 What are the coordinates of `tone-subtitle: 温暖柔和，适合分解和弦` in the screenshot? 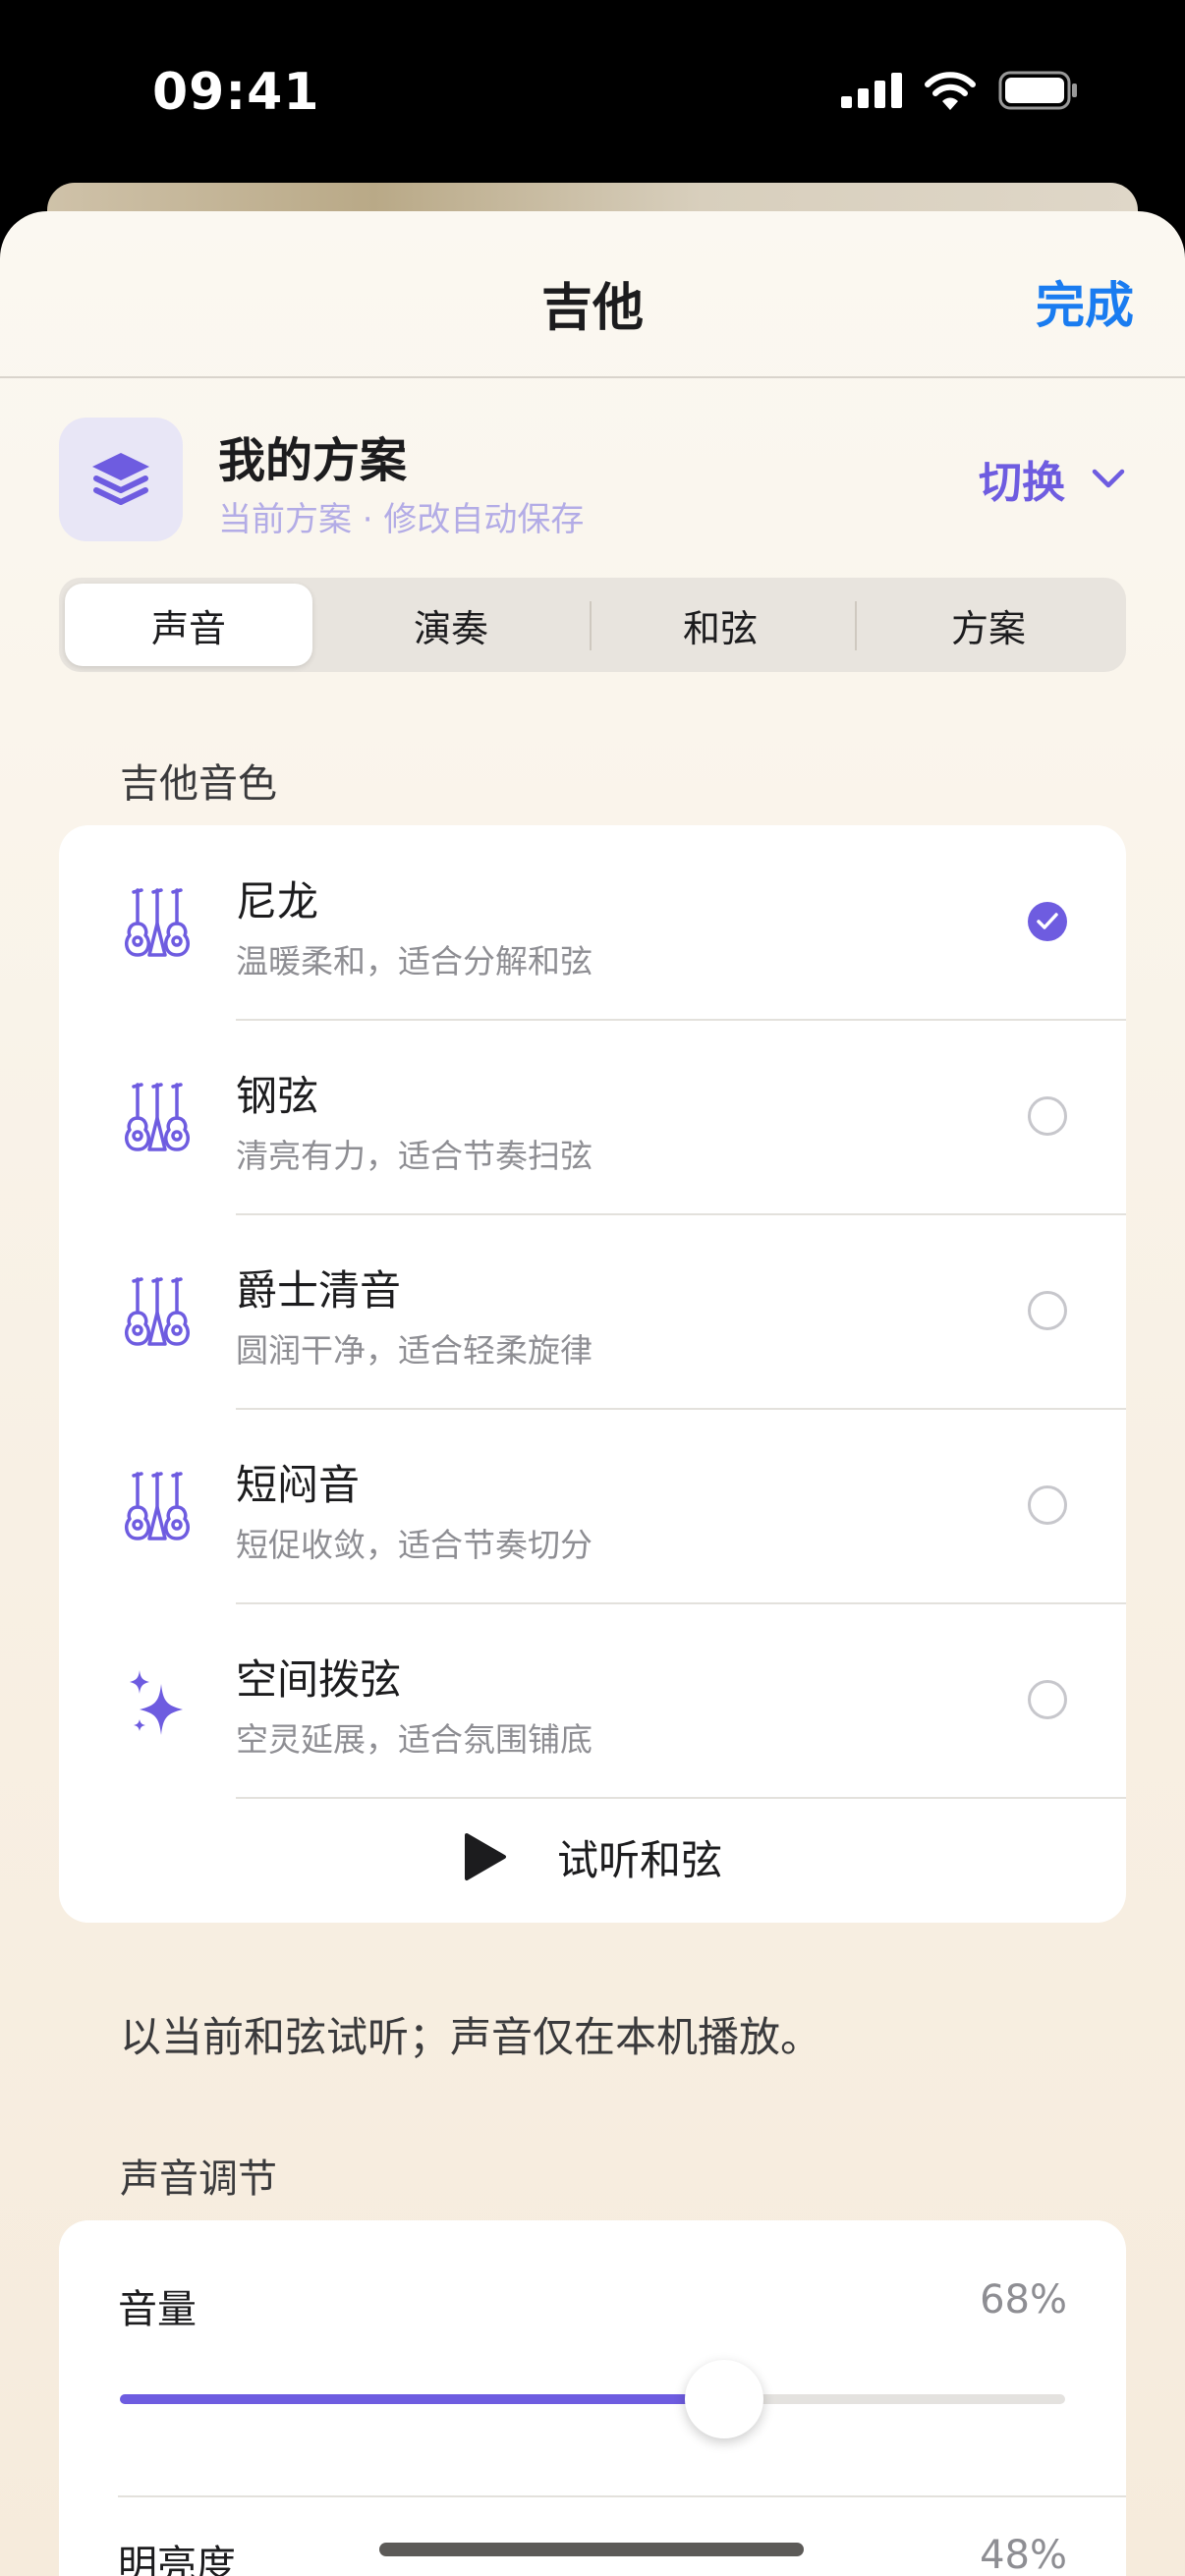 It's located at (414, 961).